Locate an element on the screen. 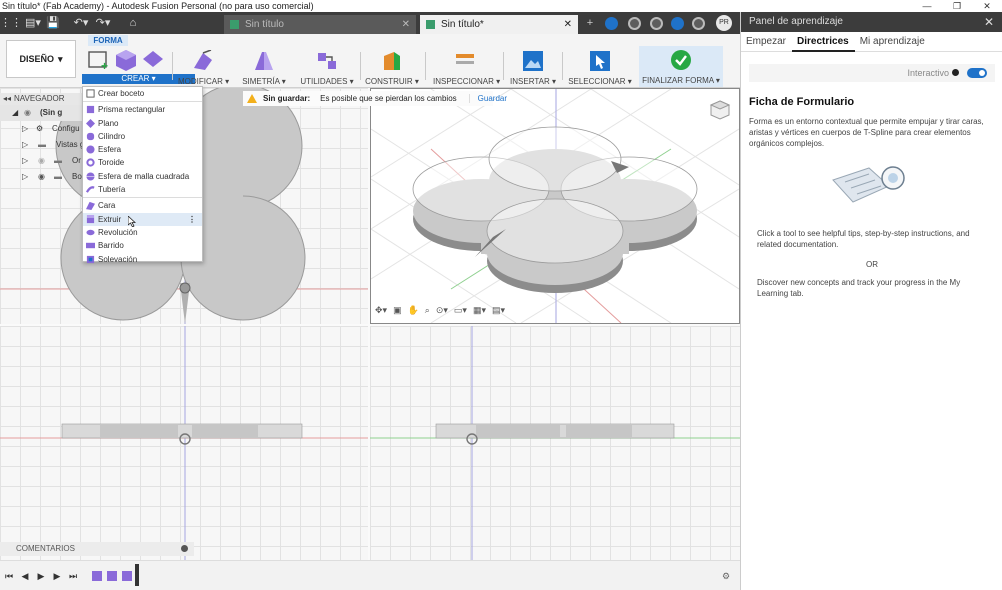 The height and width of the screenshot is (590, 1002). zoom-icon: ⌕ is located at coordinates (427, 312).